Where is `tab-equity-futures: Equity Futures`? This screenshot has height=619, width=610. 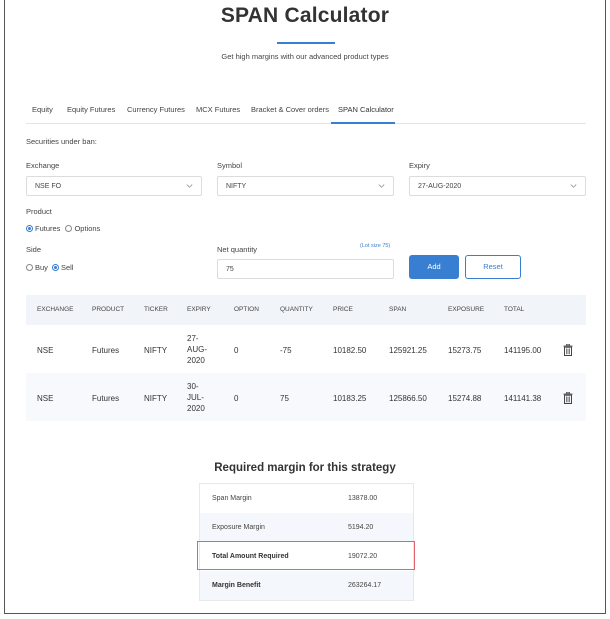
tab-equity-futures: Equity Futures is located at coordinates (91, 109).